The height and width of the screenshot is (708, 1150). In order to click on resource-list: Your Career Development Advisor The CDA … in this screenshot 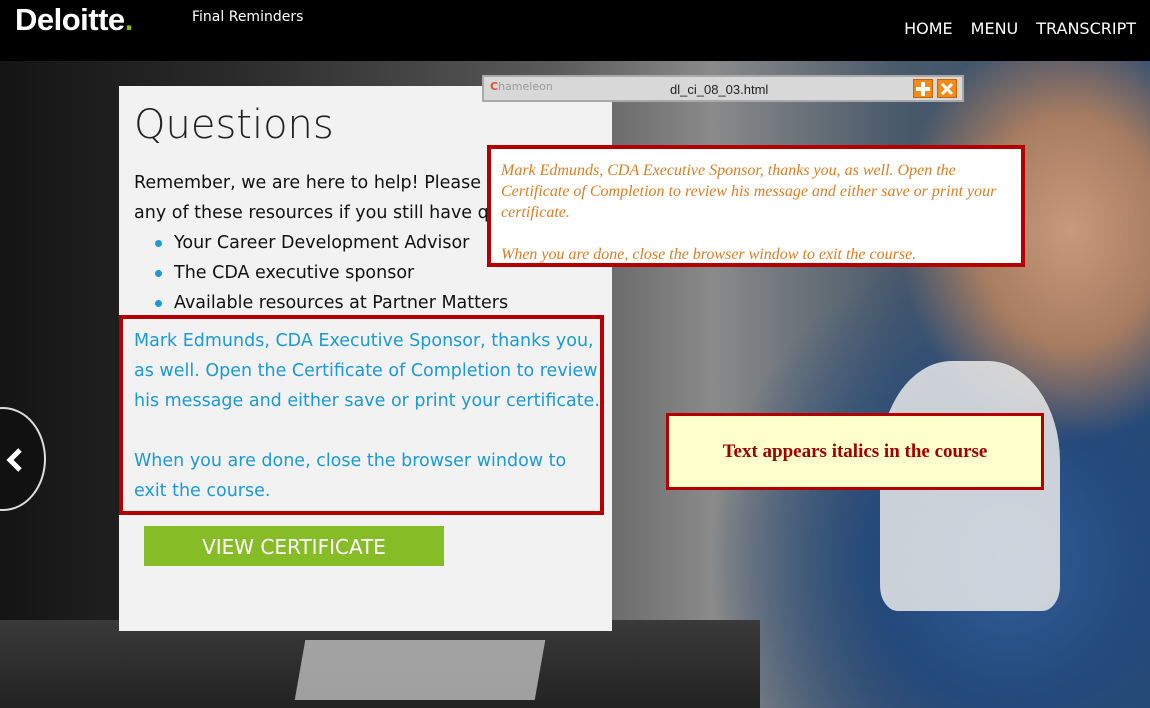, I will do `click(331, 273)`.